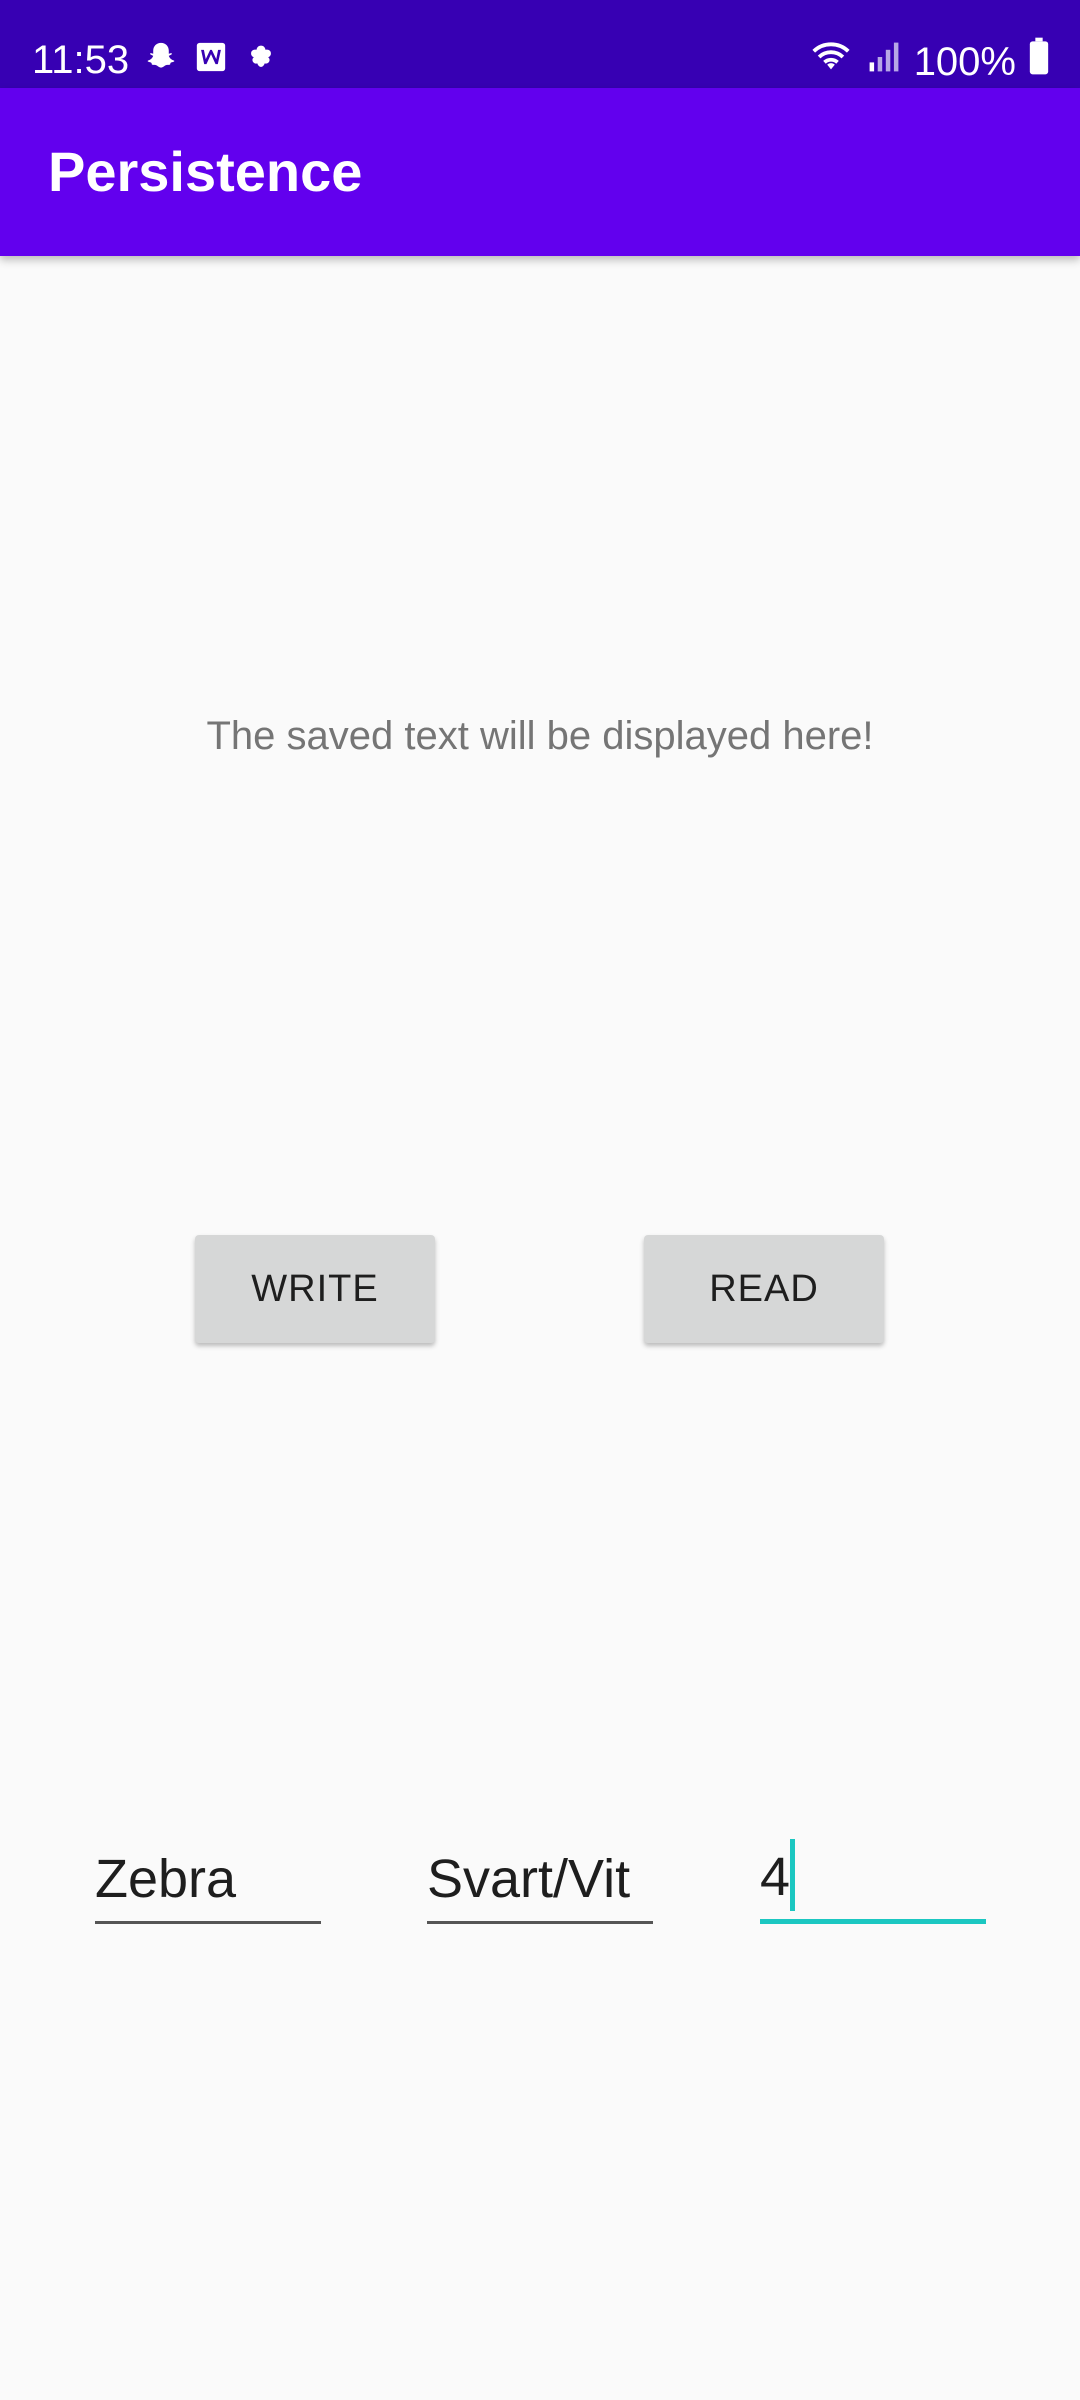 Image resolution: width=1080 pixels, height=2400 pixels. I want to click on battery-icon, so click(1039, 61).